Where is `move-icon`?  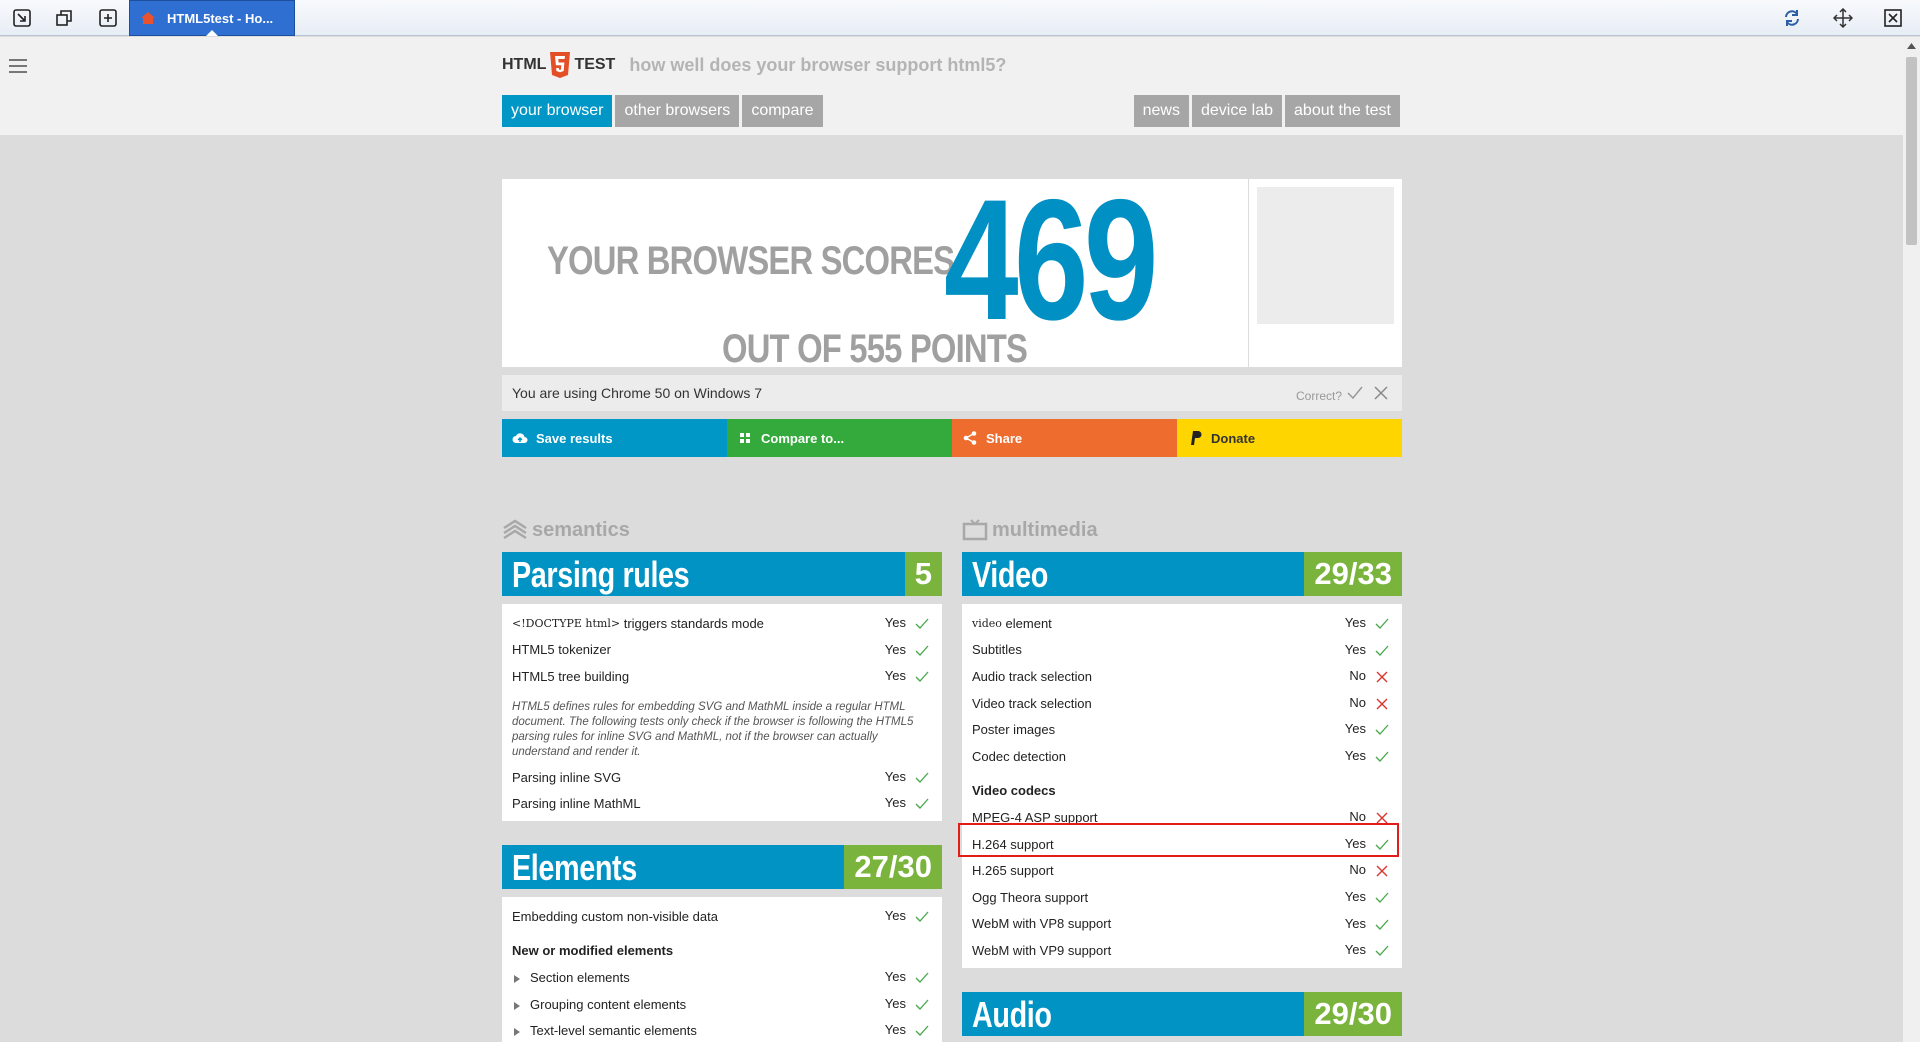
move-icon is located at coordinates (1843, 18).